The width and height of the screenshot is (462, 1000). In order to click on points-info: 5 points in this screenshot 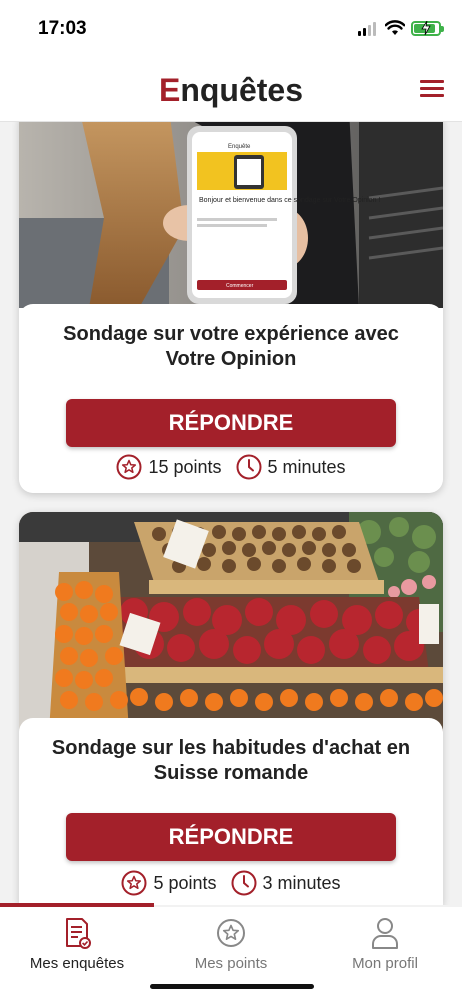, I will do `click(169, 883)`.